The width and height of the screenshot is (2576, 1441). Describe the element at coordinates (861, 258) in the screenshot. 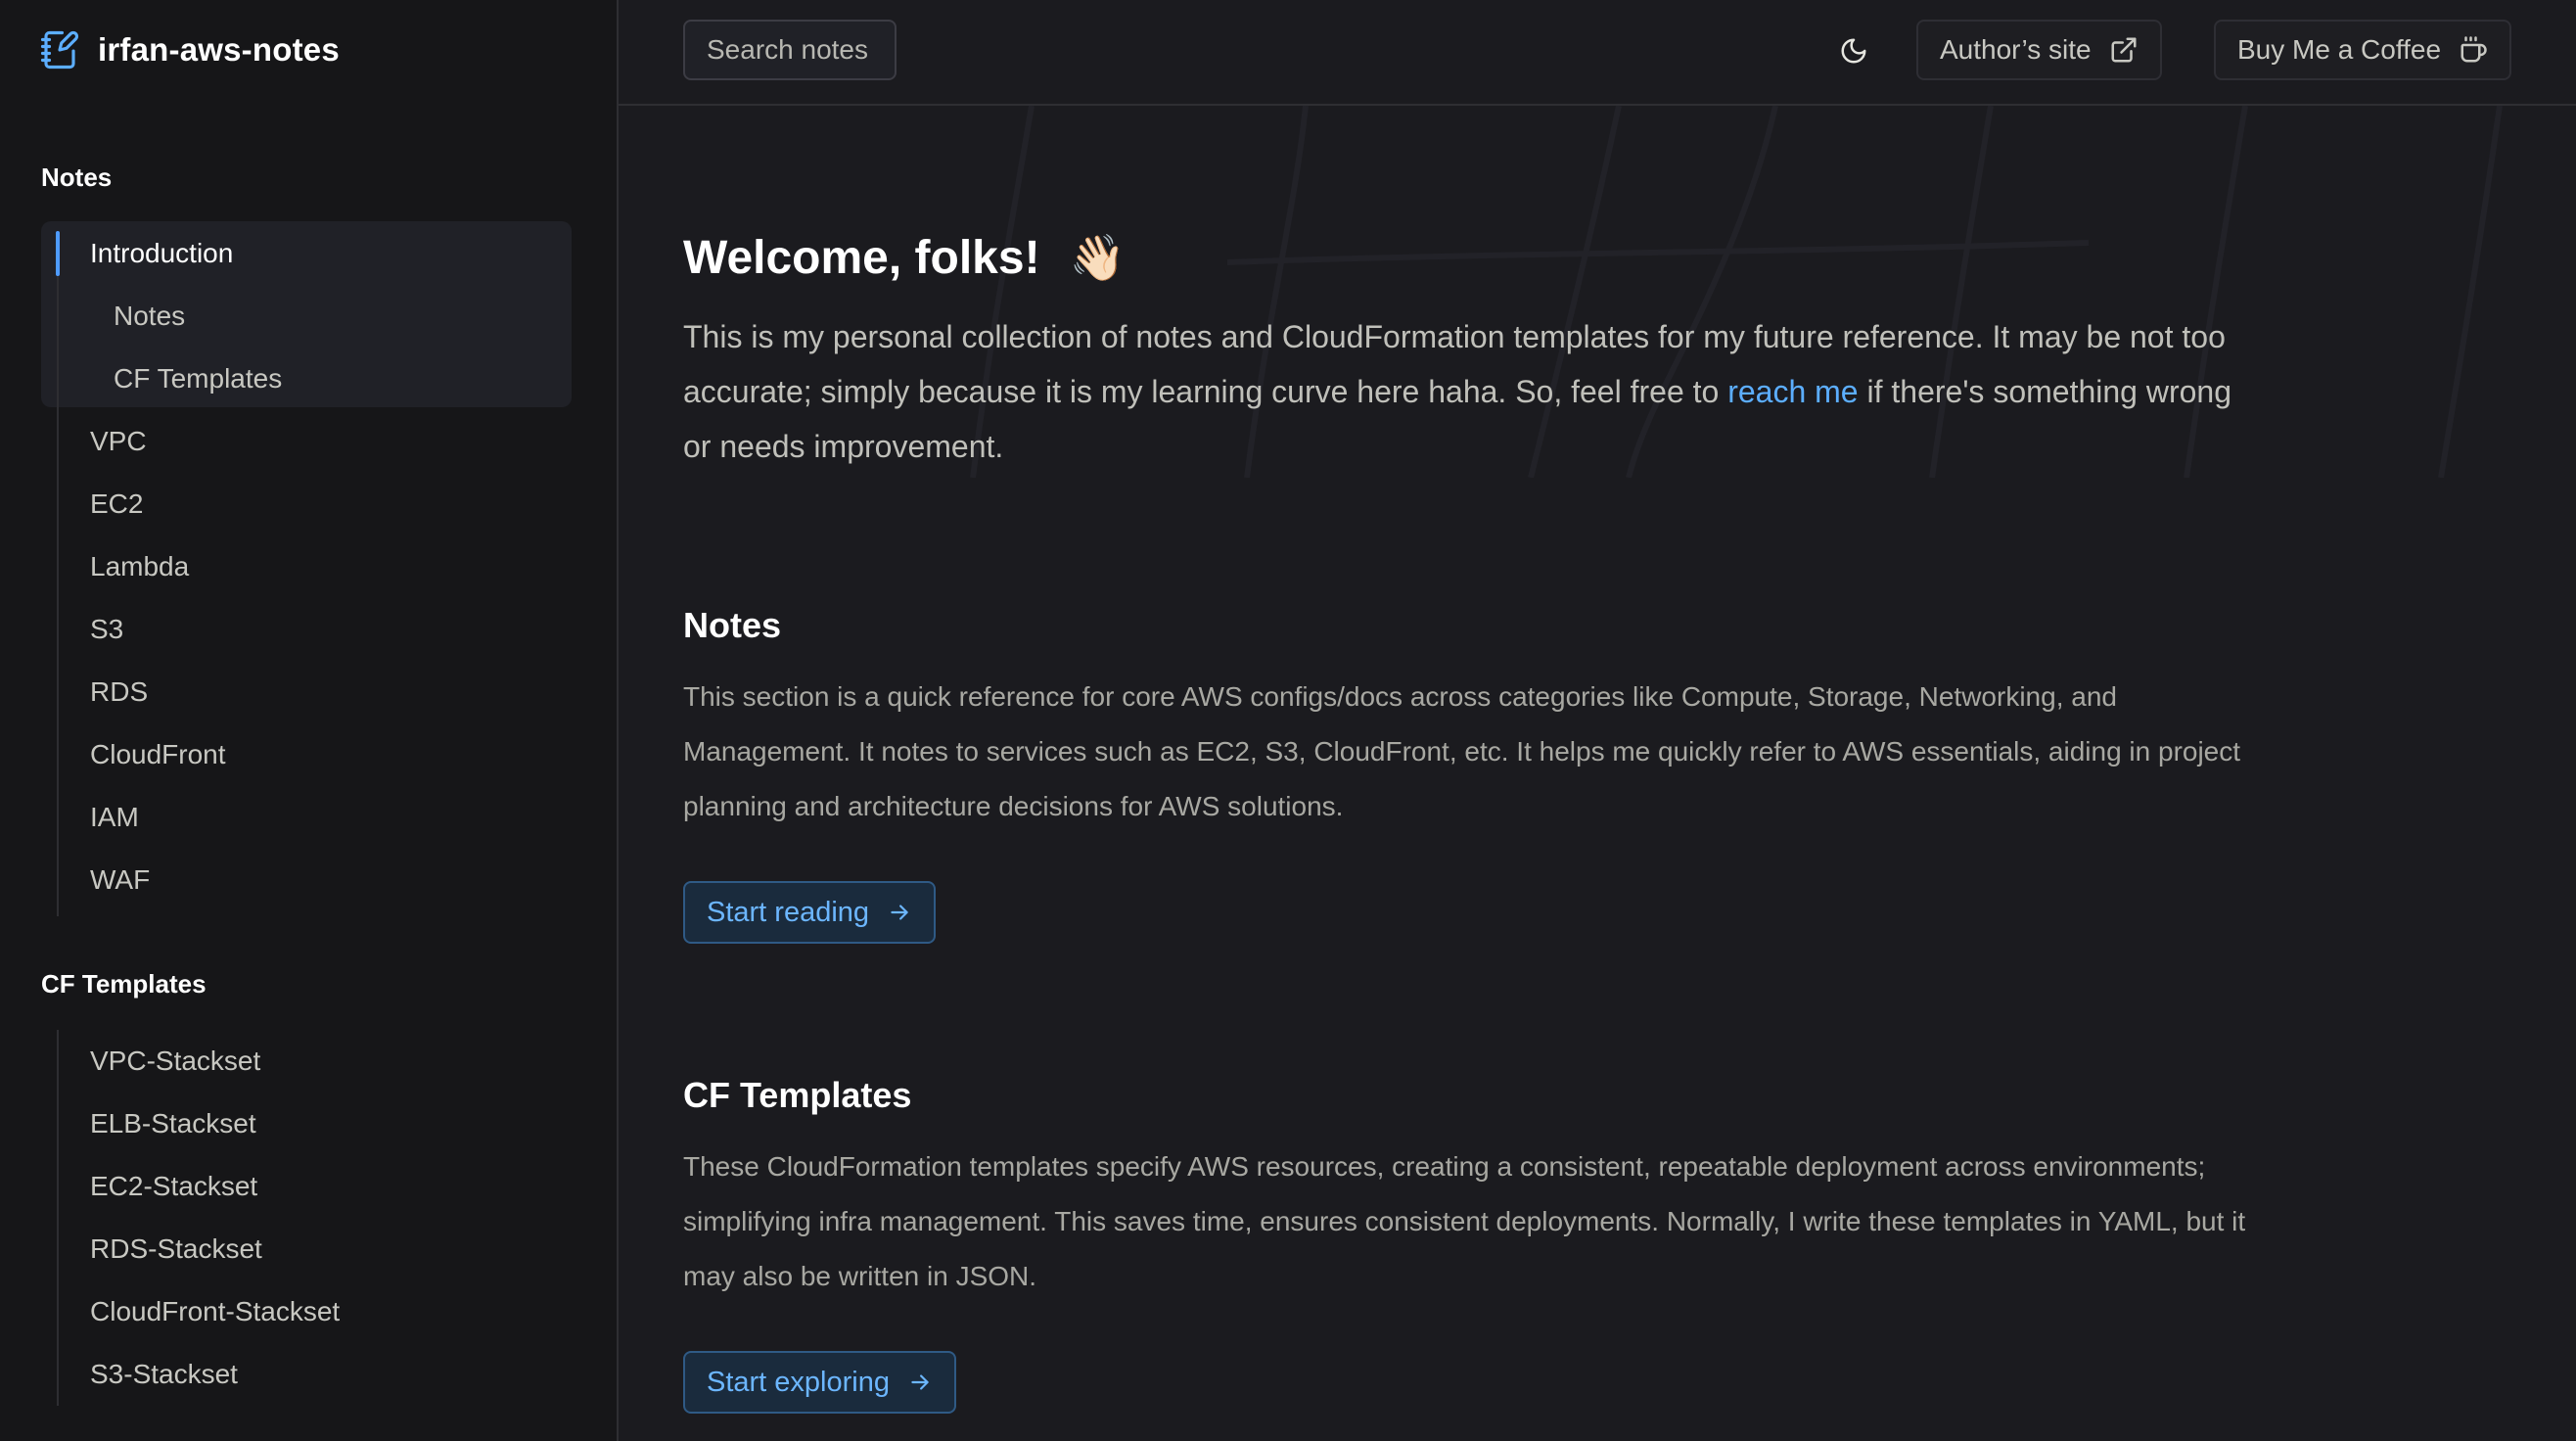

I see `page-title-text: Welcome, folks!` at that location.